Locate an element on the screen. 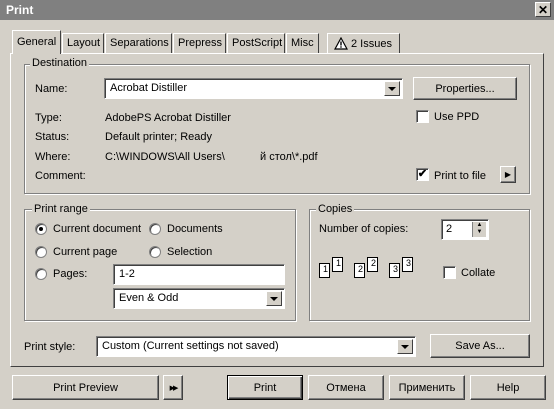  comment-label: Comment: is located at coordinates (60, 176).